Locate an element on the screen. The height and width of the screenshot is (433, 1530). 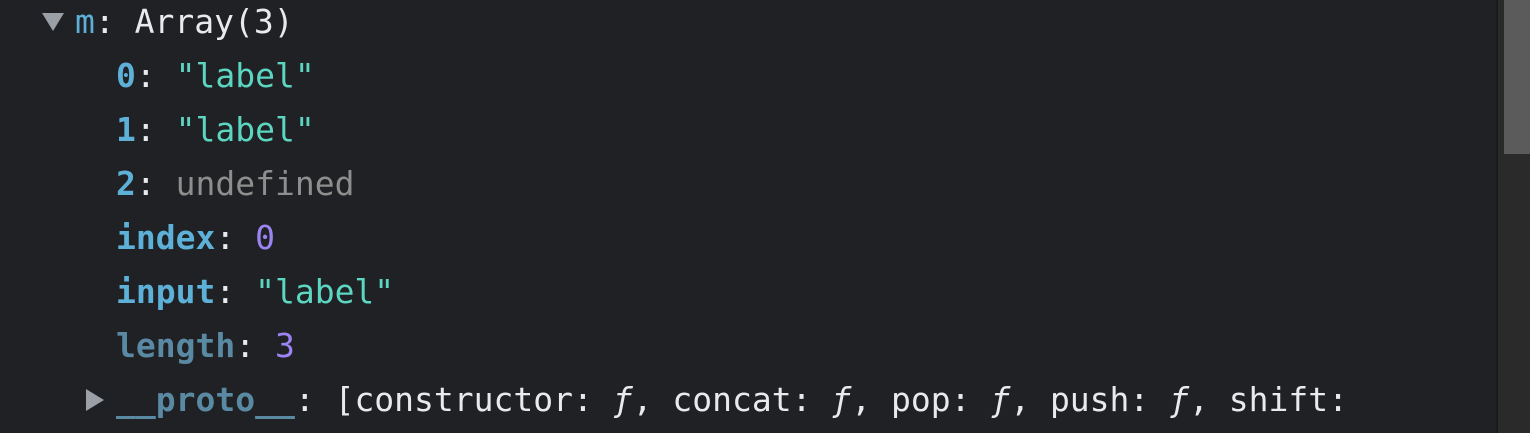
property-key: input is located at coordinates (166, 291).